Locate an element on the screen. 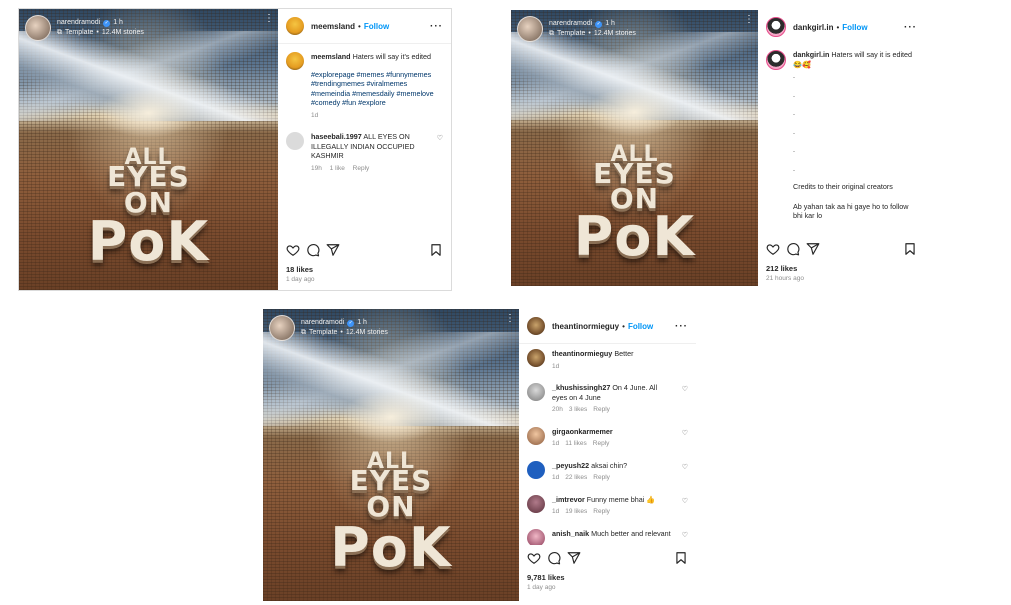 This screenshot has height=605, width=1011. comment-username: haseebali.1997 is located at coordinates (336, 136).